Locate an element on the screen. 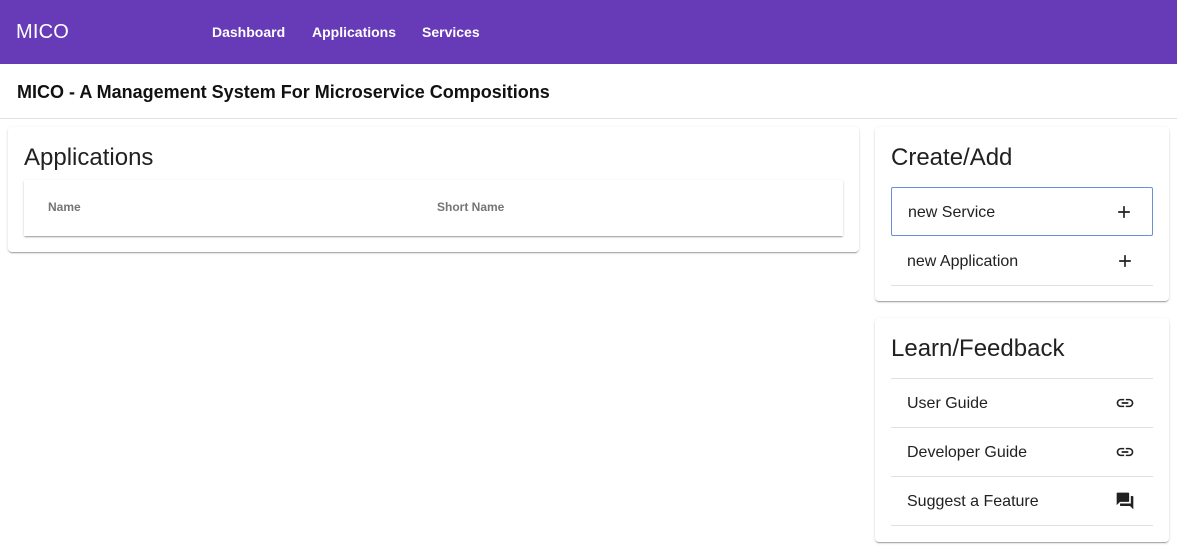 The width and height of the screenshot is (1177, 555). suggest-feature-label: Suggest a Feature is located at coordinates (973, 501).